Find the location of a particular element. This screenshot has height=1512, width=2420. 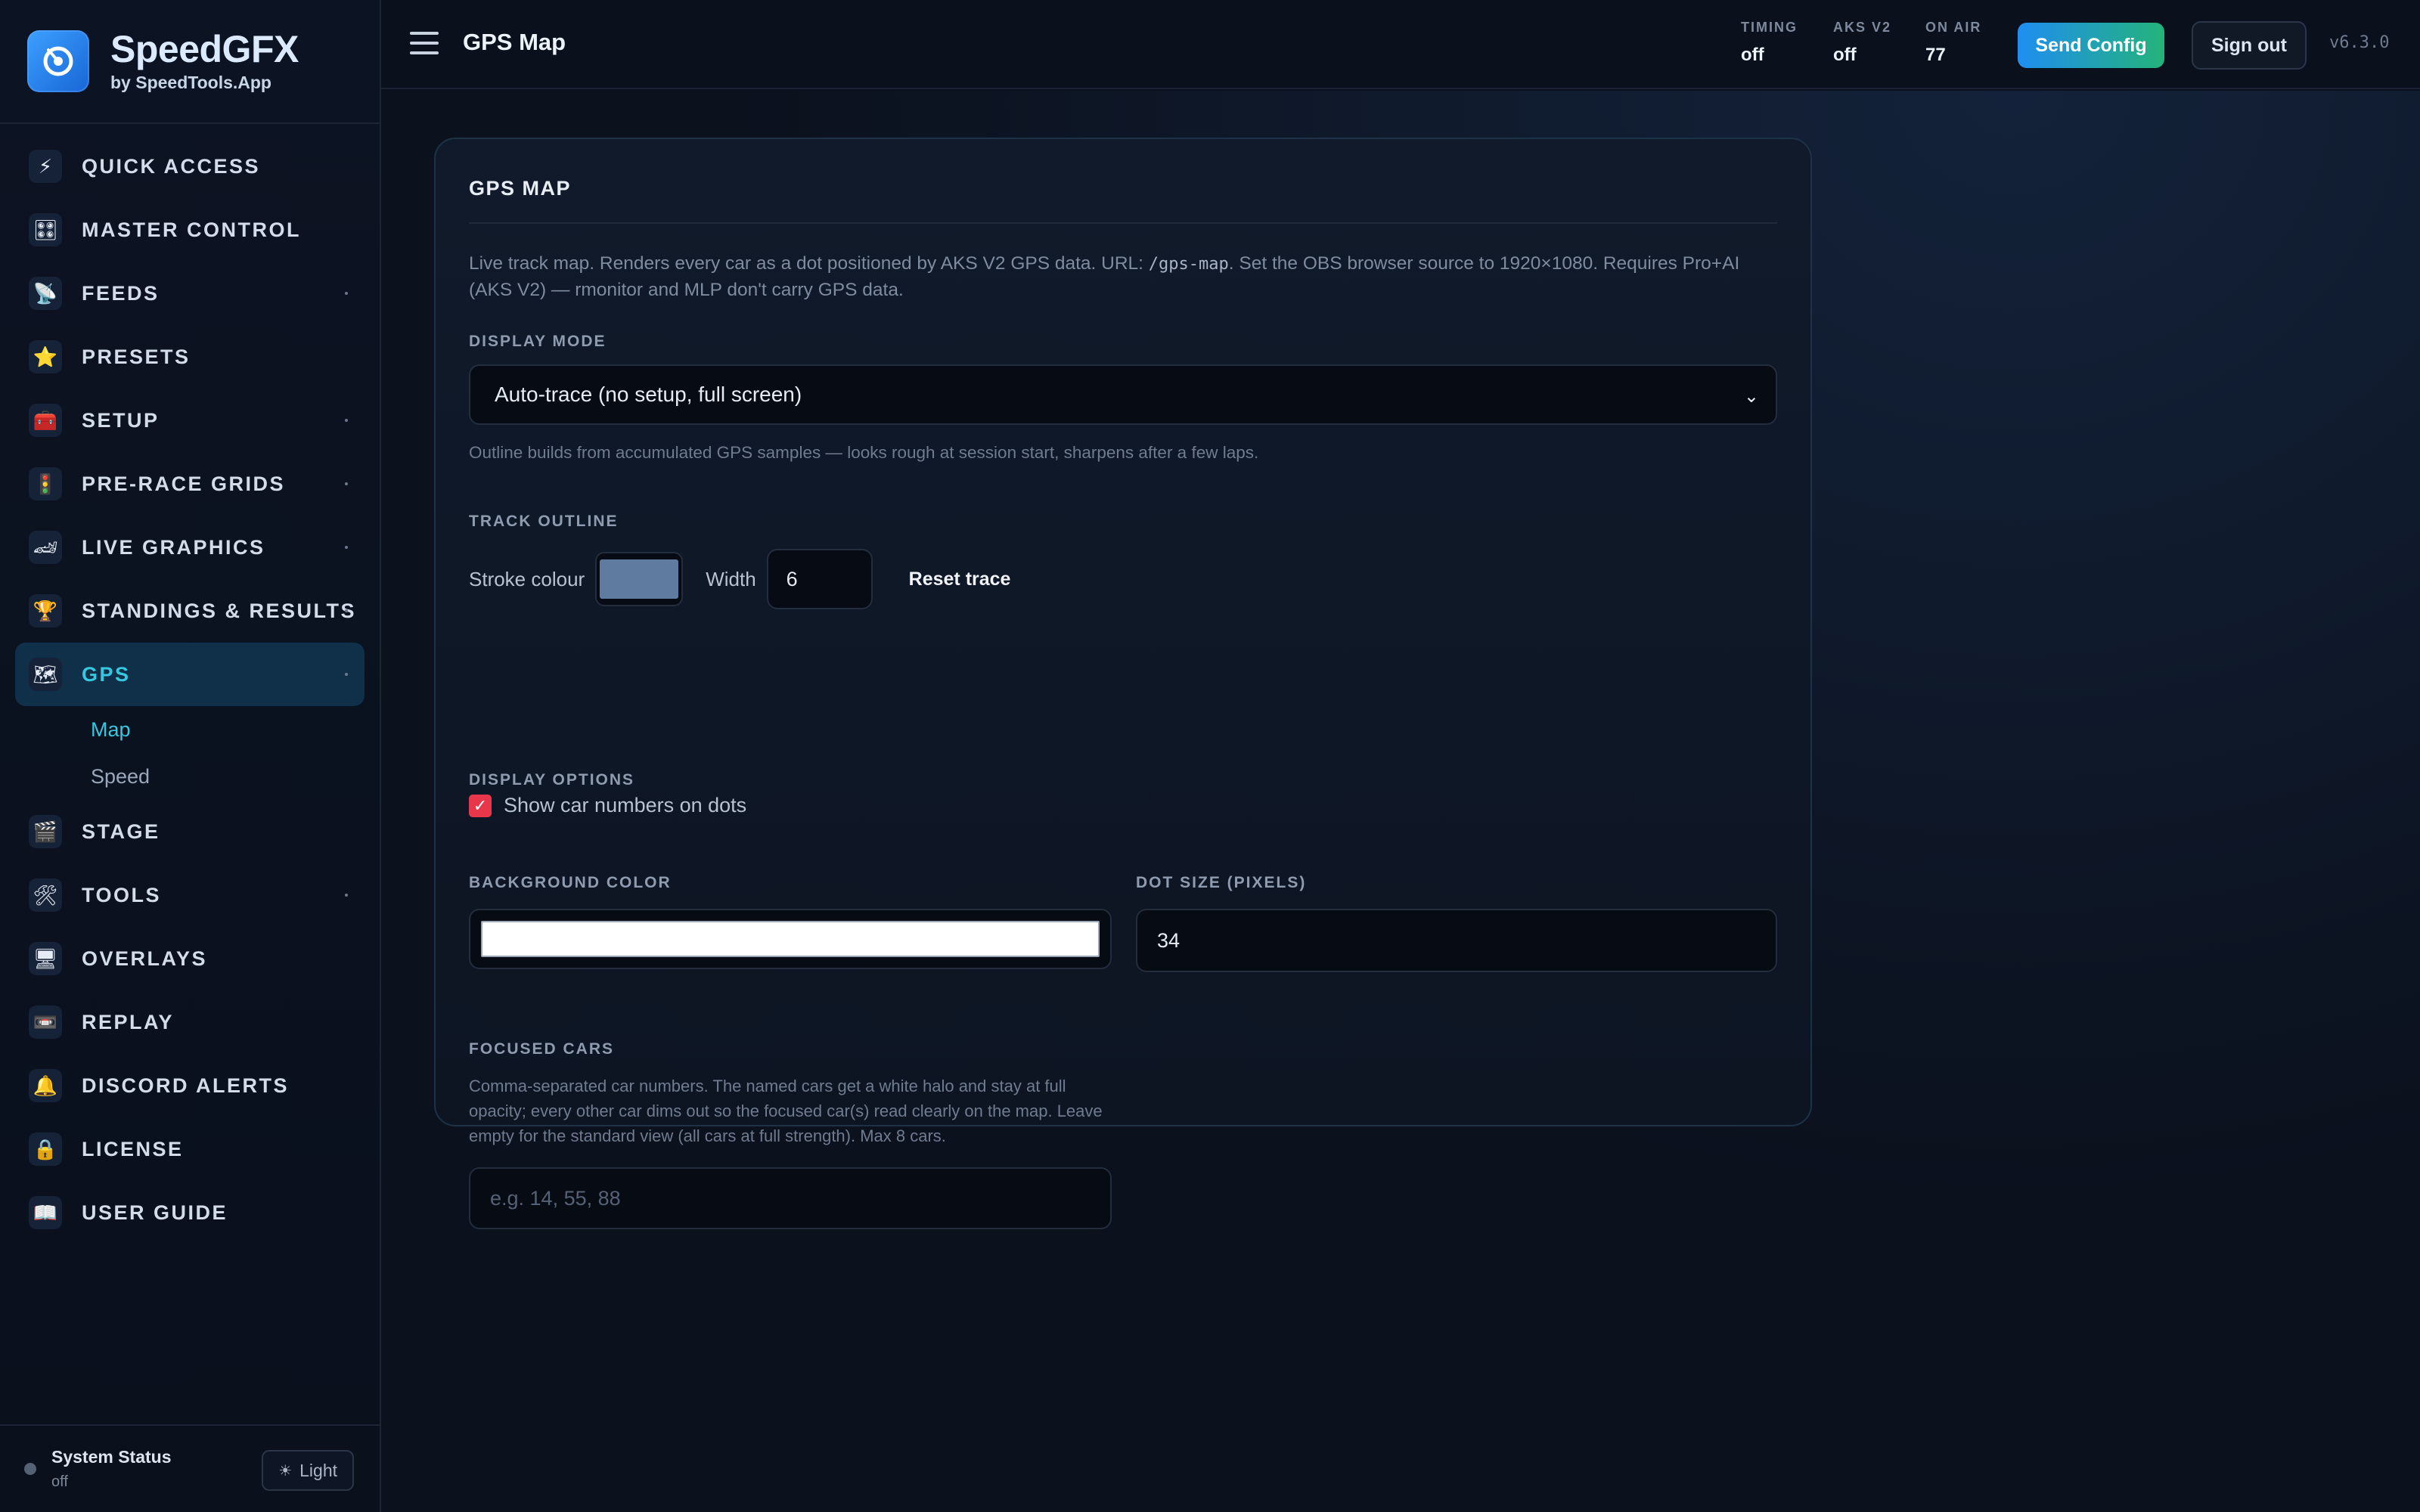

divider is located at coordinates (1123, 223).